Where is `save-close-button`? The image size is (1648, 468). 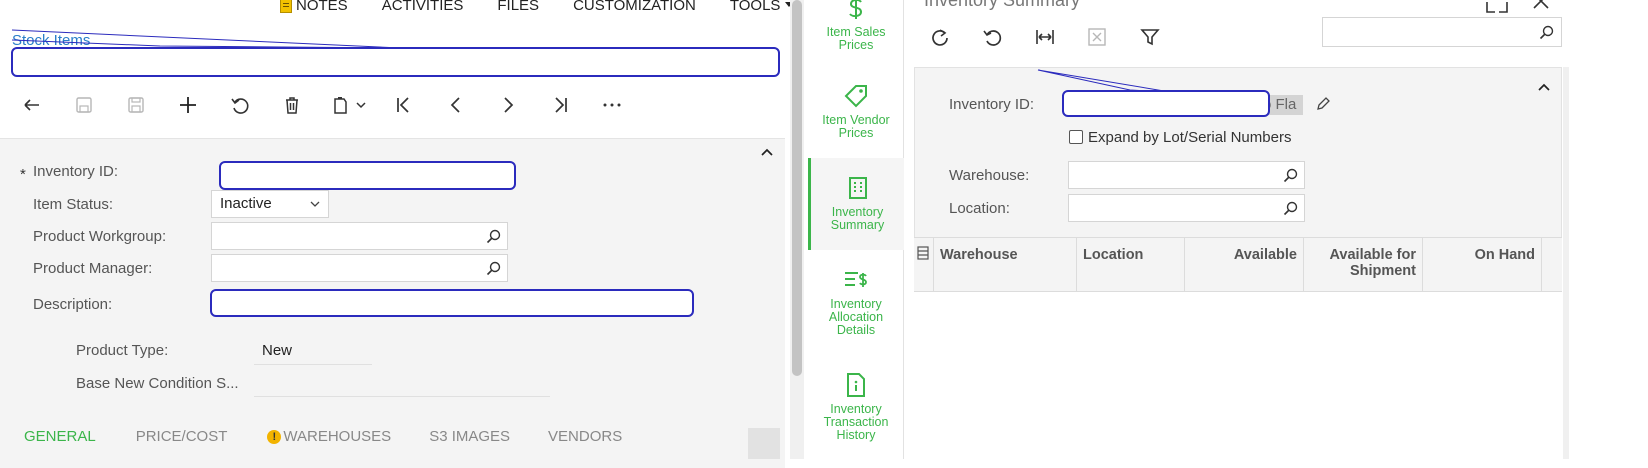 save-close-button is located at coordinates (84, 105).